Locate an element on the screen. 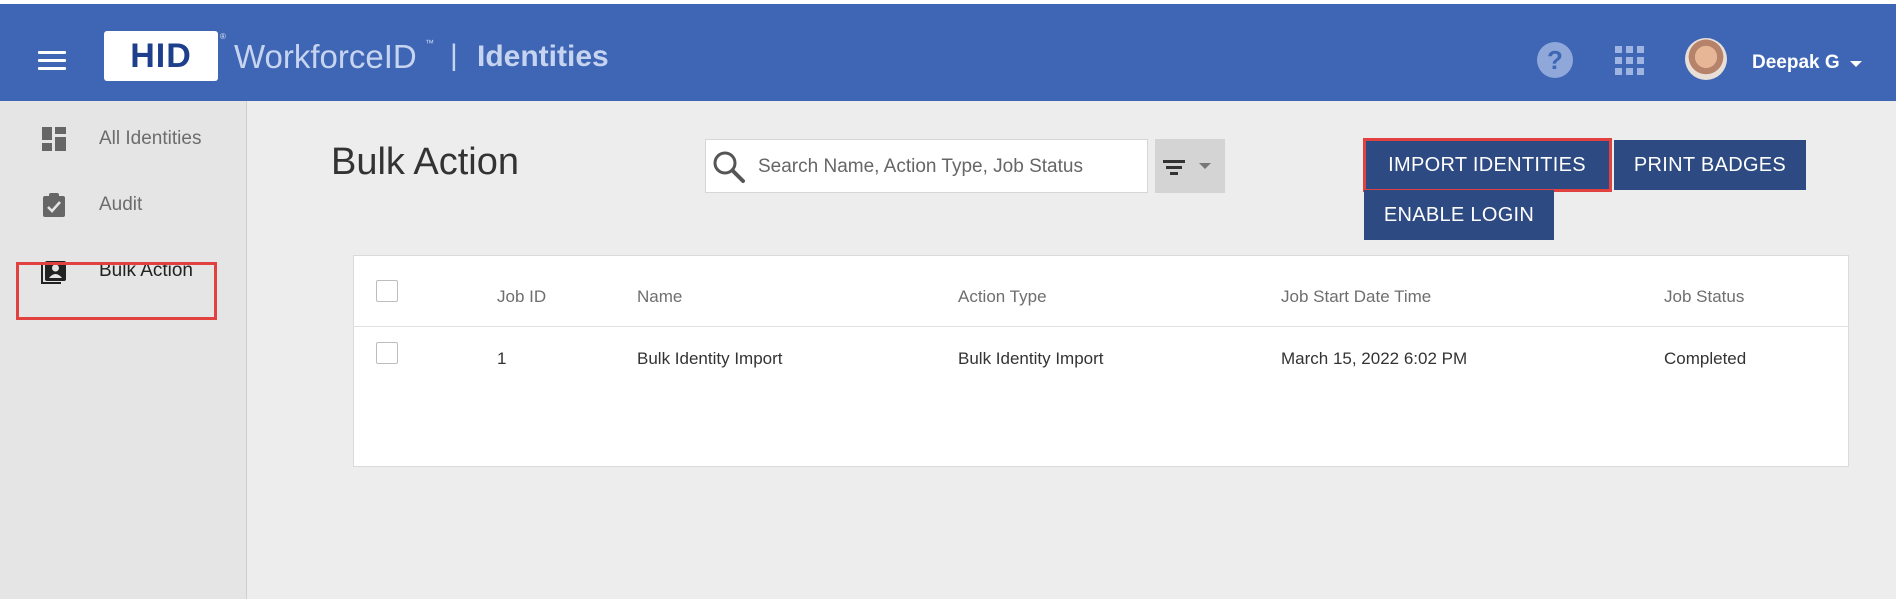 This screenshot has height=599, width=1896. hid-logo: HID is located at coordinates (161, 56).